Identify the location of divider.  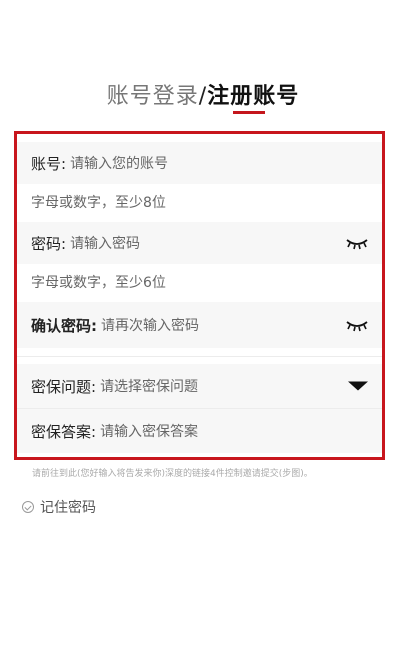
(199, 356).